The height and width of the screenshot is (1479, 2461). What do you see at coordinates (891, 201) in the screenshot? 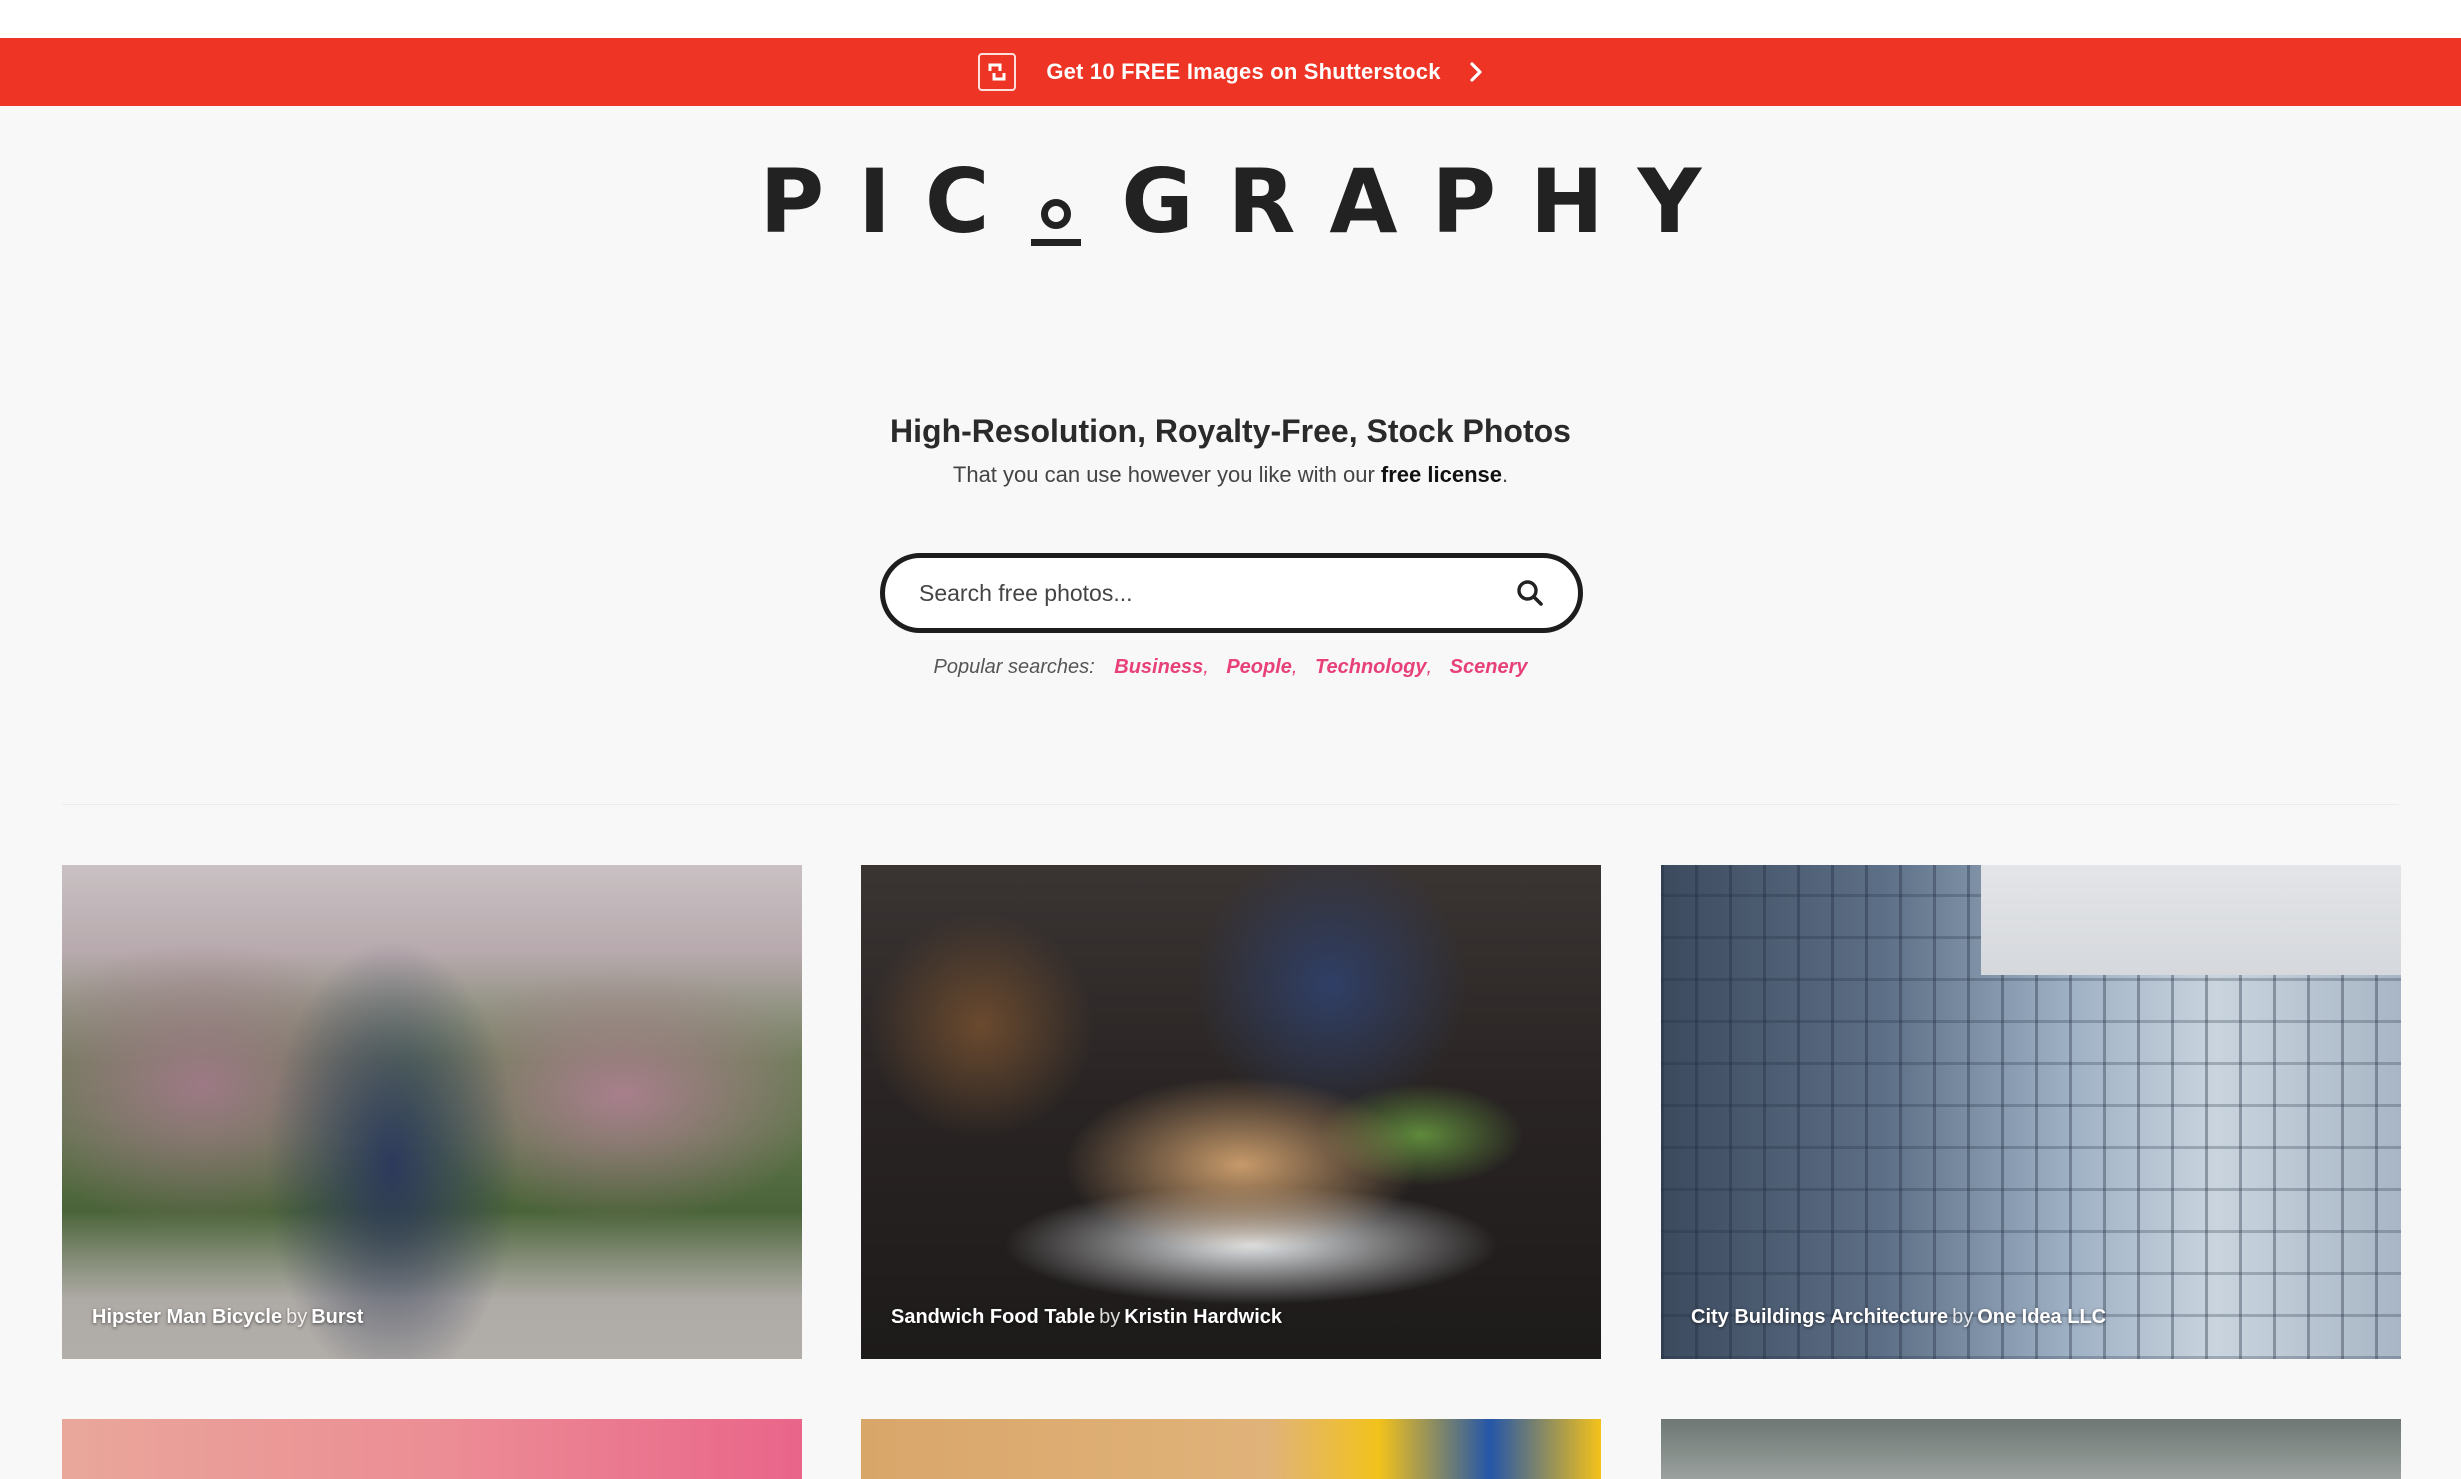
I see `logo-text-left: PIC` at bounding box center [891, 201].